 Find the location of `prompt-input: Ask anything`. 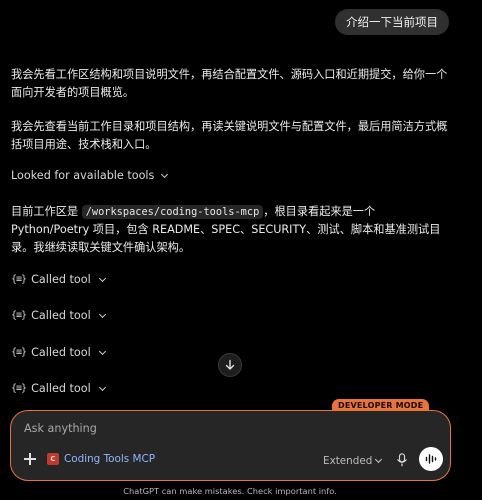

prompt-input: Ask anything is located at coordinates (60, 428).